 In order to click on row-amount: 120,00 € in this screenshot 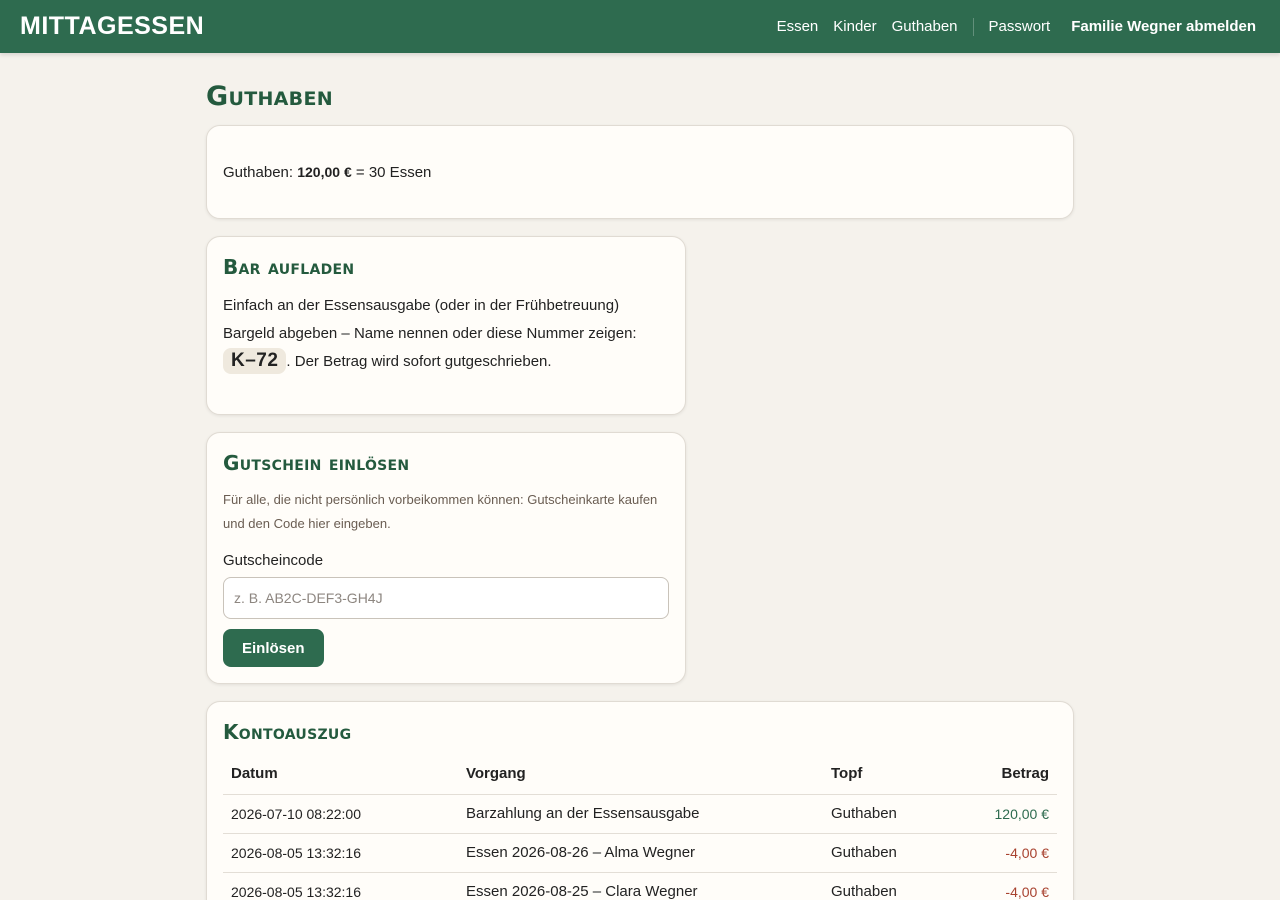, I will do `click(1002, 814)`.